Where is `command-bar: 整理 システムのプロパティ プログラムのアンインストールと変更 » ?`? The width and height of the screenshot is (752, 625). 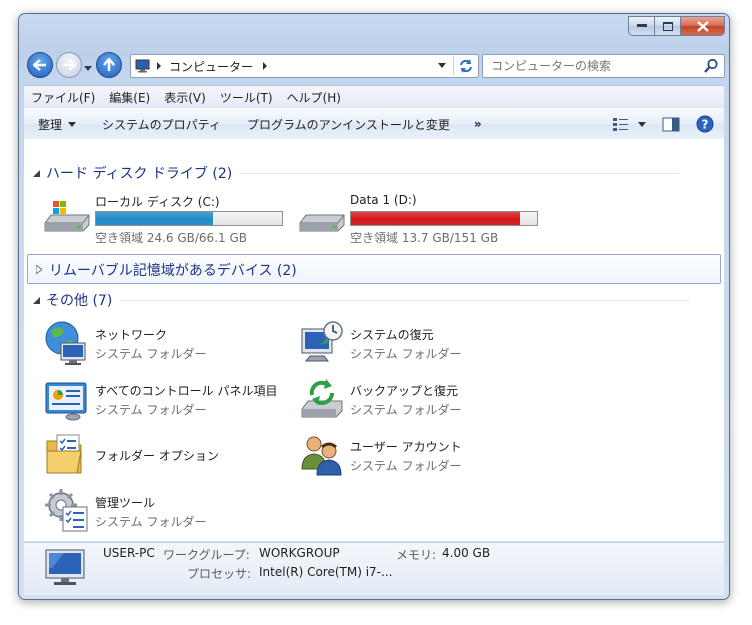
command-bar: 整理 システムのプロパティ プログラムのアンインストールと変更 » ? is located at coordinates (374, 124).